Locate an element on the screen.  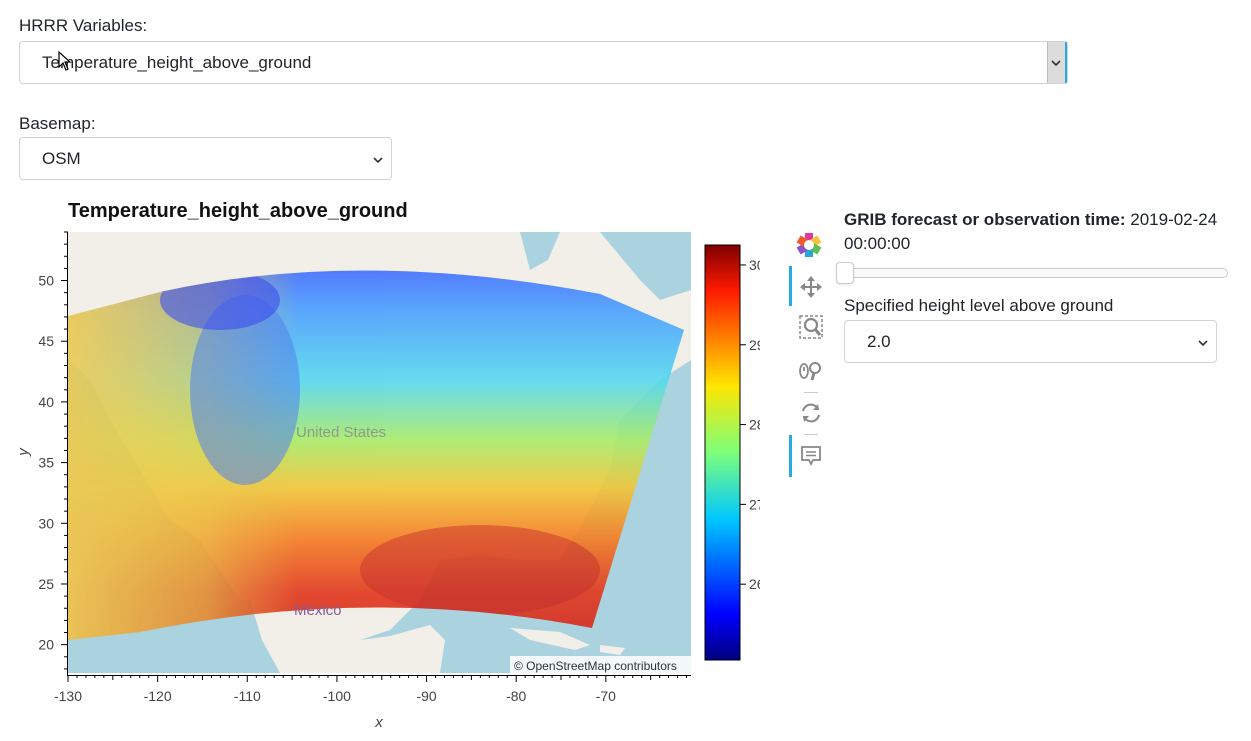
y-axis: 20 25 30 35 40 45 50 is located at coordinates (53, 450).